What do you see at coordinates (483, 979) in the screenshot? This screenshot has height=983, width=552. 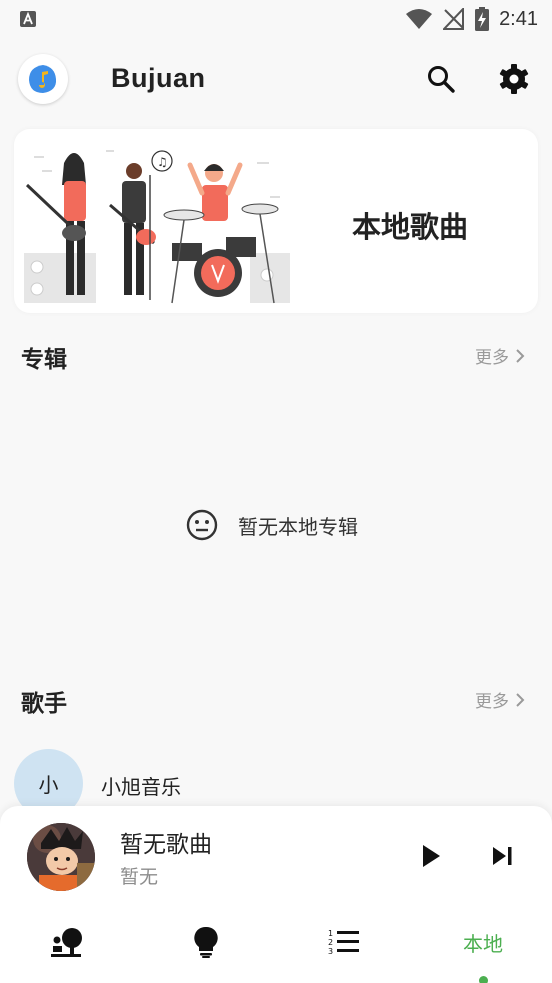 I see `active-tab-indicator` at bounding box center [483, 979].